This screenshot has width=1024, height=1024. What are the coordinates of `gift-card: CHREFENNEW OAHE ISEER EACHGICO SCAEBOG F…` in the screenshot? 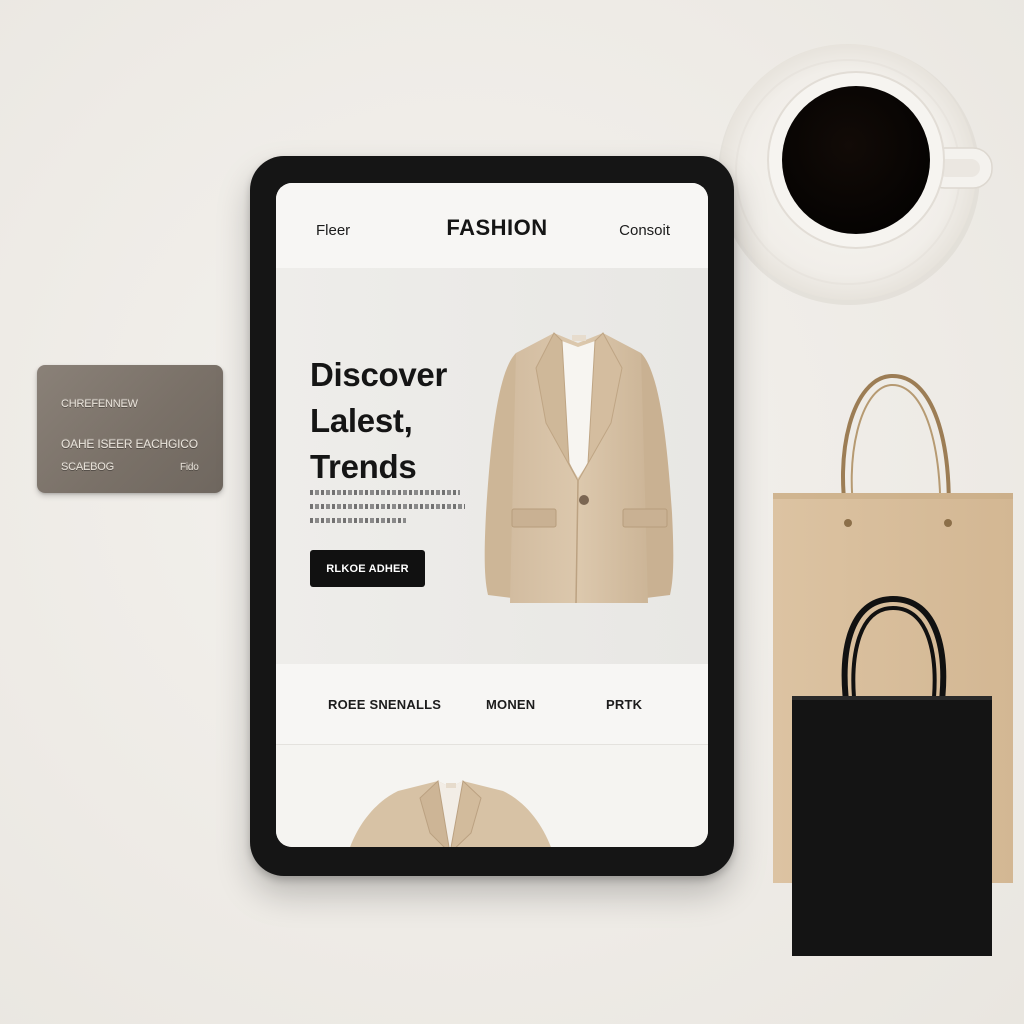 It's located at (130, 429).